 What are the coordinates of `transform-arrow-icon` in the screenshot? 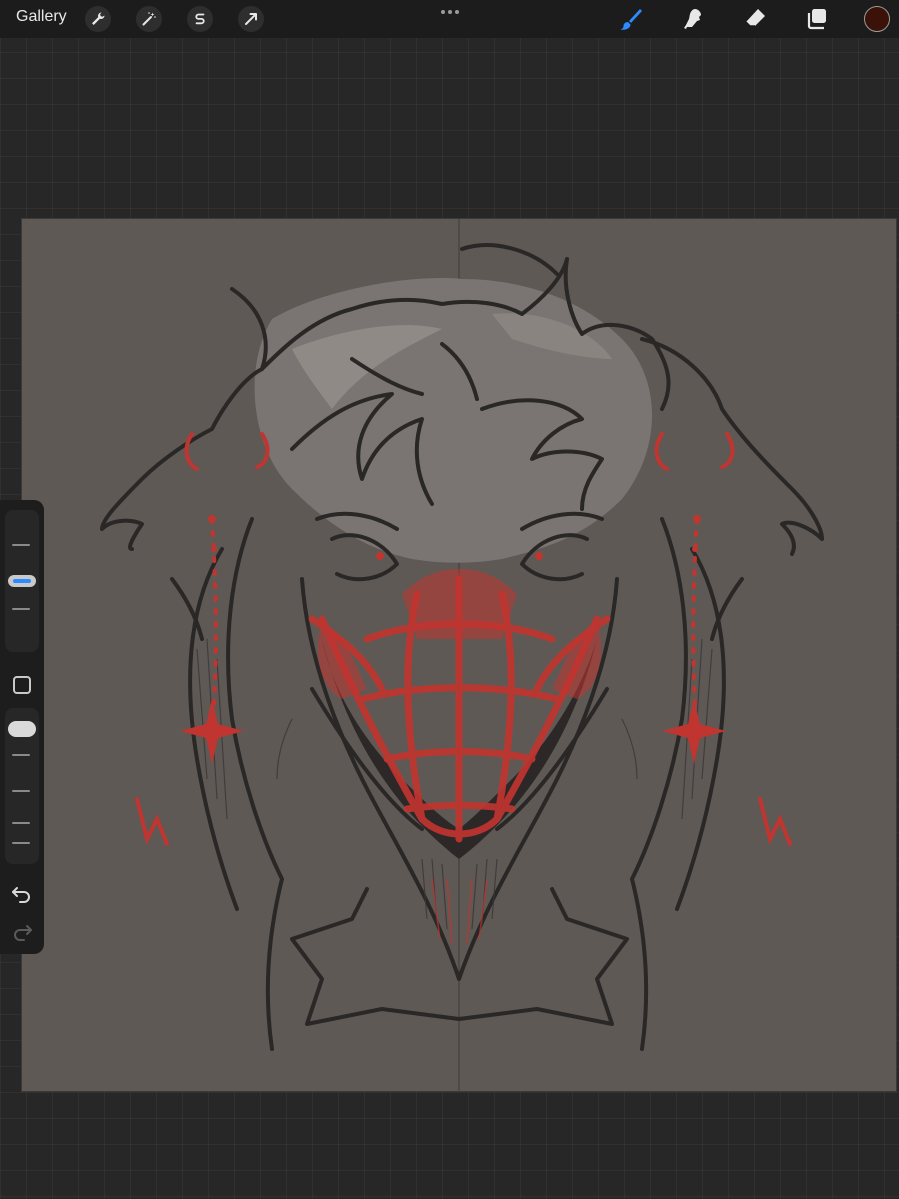 It's located at (251, 19).